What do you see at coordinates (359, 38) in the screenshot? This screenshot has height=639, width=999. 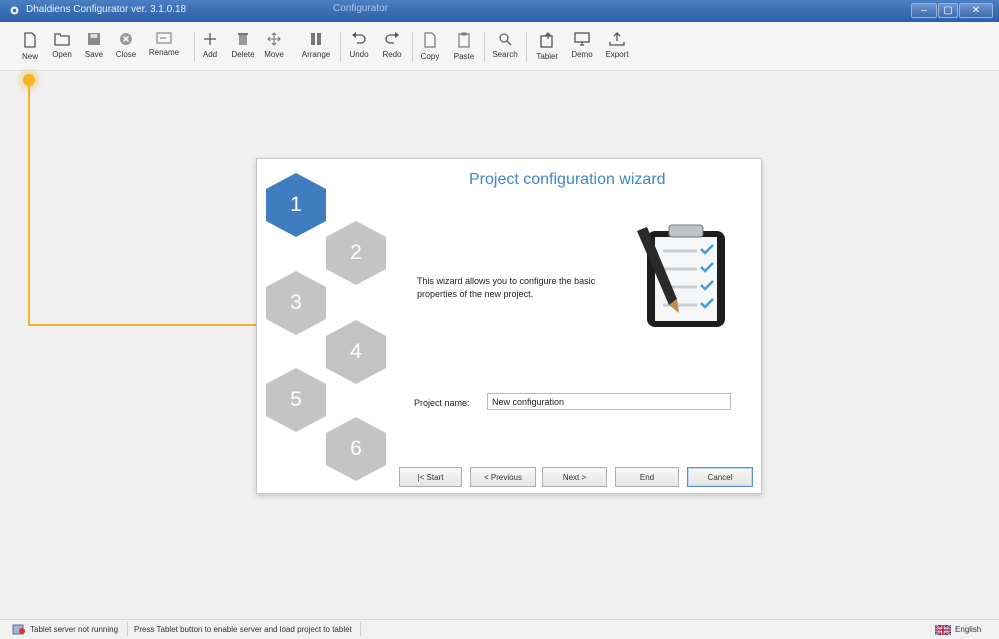 I see `undo-icon` at bounding box center [359, 38].